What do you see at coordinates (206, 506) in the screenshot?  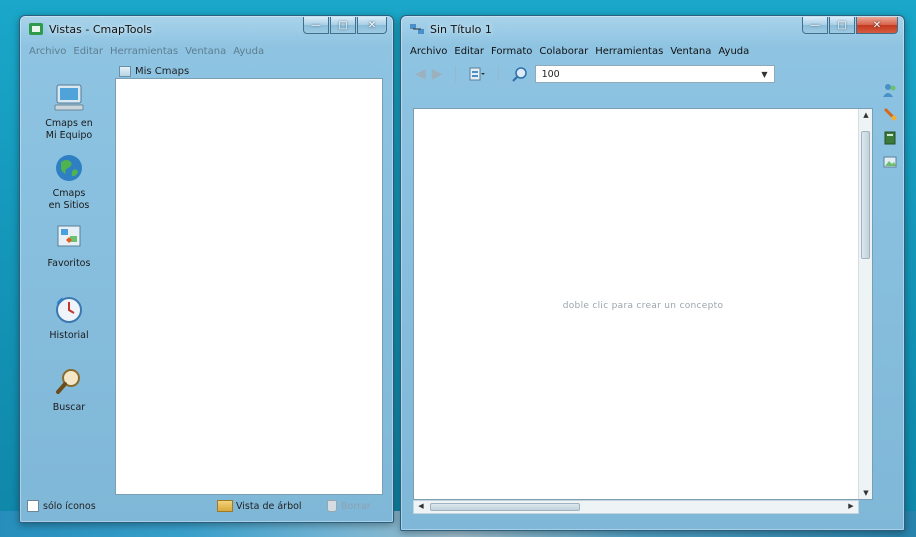 I see `vistas-bottom-bar: sólo íconos Vista de árbol Borrar` at bounding box center [206, 506].